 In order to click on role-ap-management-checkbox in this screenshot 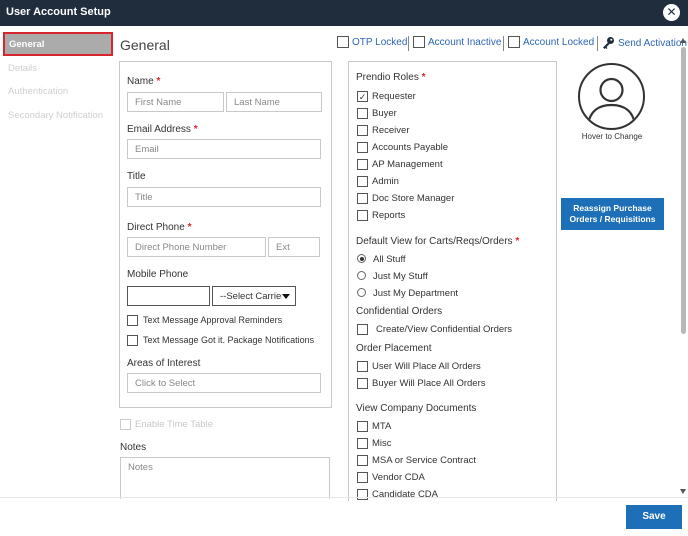, I will do `click(362, 164)`.